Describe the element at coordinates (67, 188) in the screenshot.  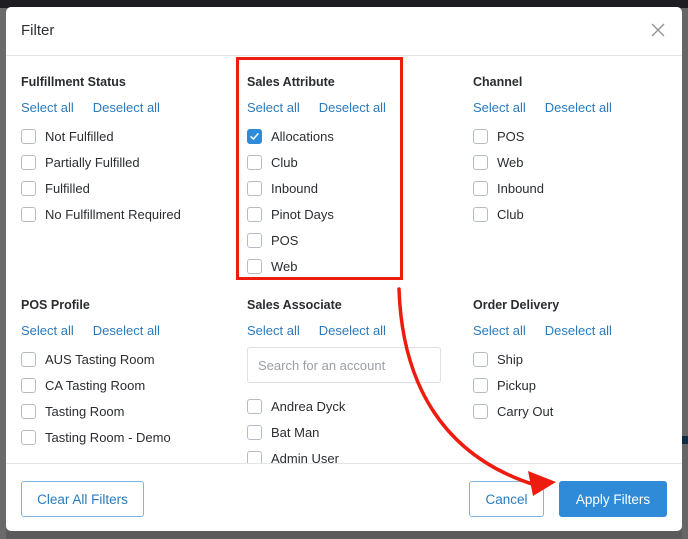
I see `option-label: Fulfilled` at that location.